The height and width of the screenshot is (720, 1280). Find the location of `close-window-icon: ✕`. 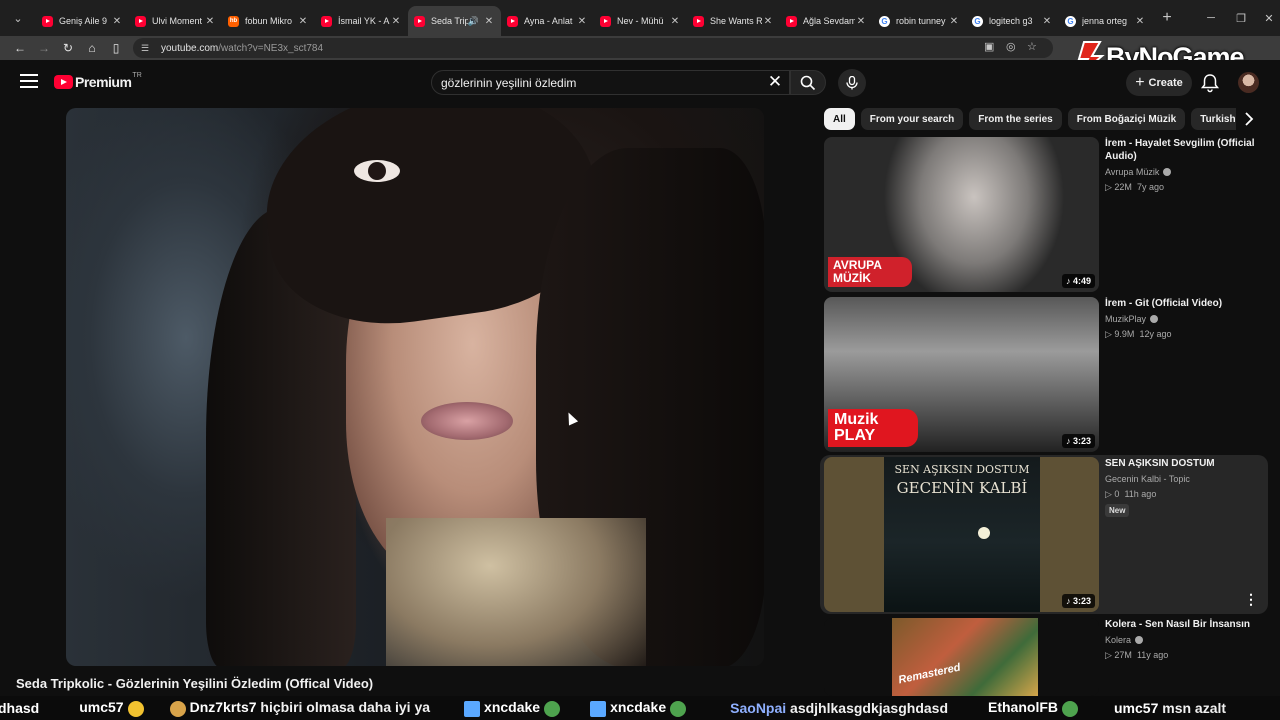

close-window-icon: ✕ is located at coordinates (1267, 18).